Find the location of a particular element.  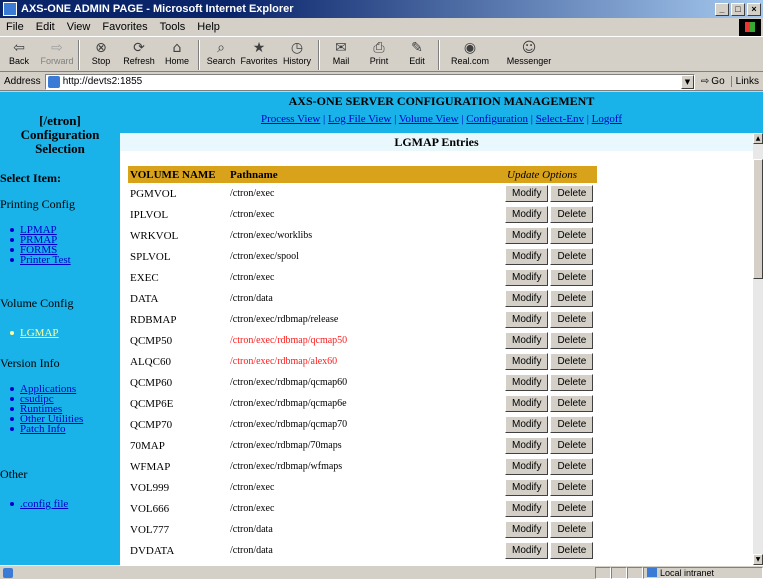

toolbar-back-button: ⇦ Back is located at coordinates (19, 54).